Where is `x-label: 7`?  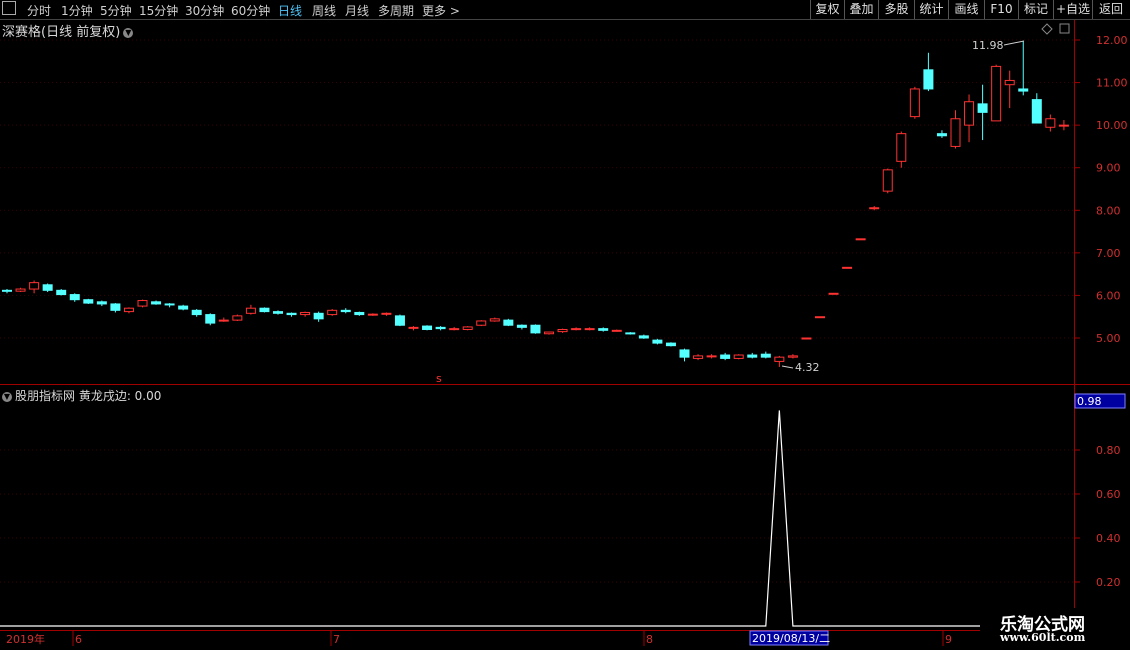 x-label: 7 is located at coordinates (336, 639).